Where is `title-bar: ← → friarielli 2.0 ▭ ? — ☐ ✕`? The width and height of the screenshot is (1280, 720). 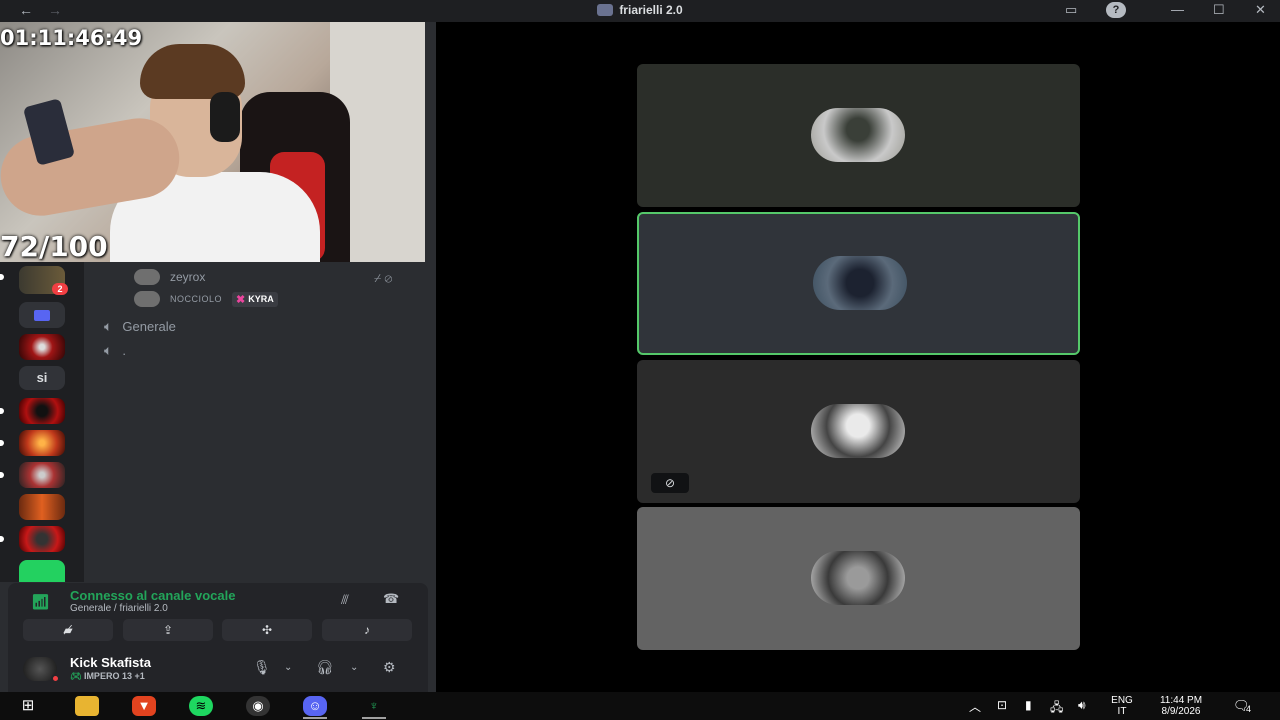 title-bar: ← → friarielli 2.0 ▭ ? — ☐ ✕ is located at coordinates (640, 11).